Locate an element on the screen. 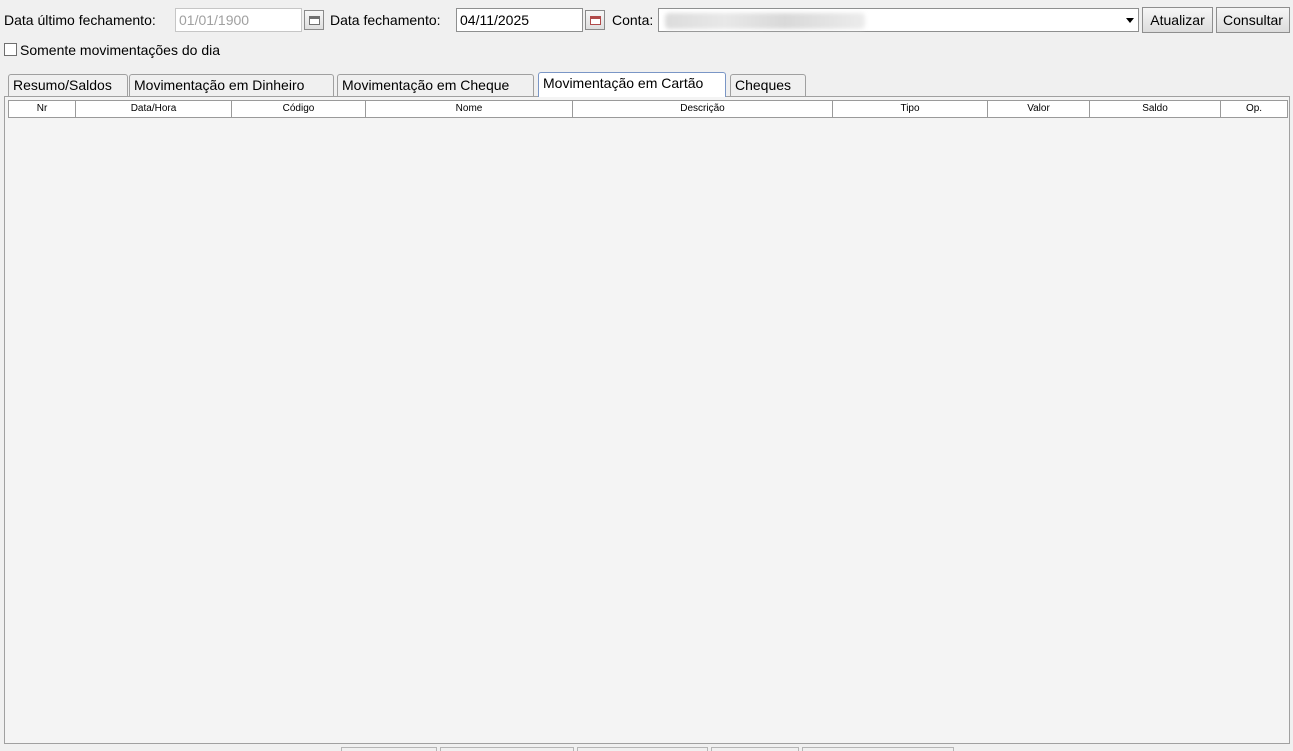 The image size is (1293, 751). column-header-codigo: Código is located at coordinates (299, 109).